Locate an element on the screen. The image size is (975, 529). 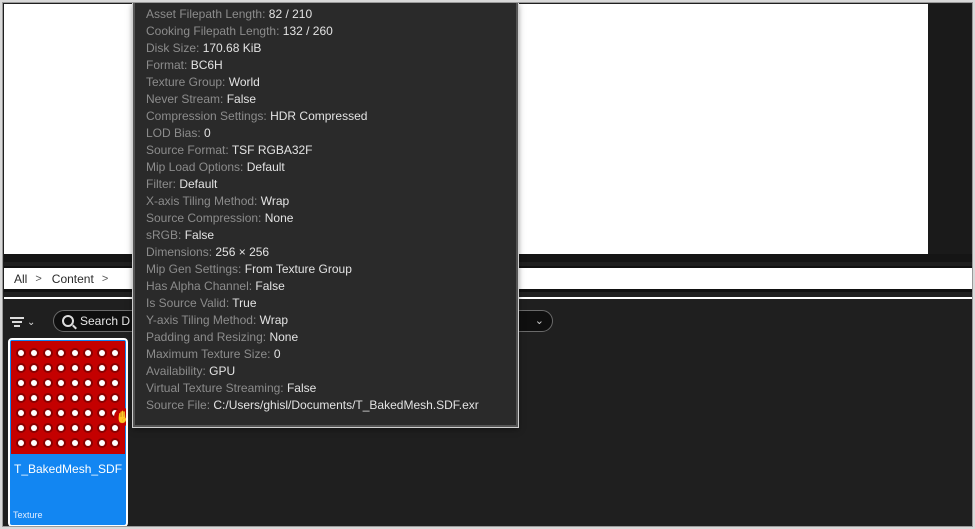
filter-button: ⌄ is located at coordinates (27, 322).